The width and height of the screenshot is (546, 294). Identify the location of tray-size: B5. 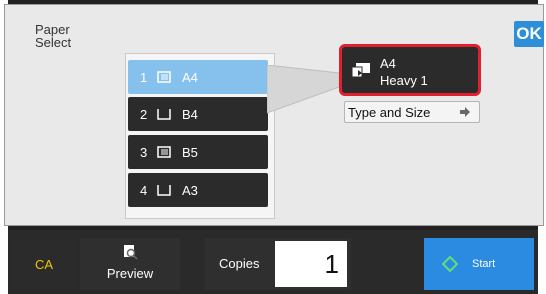
(190, 152).